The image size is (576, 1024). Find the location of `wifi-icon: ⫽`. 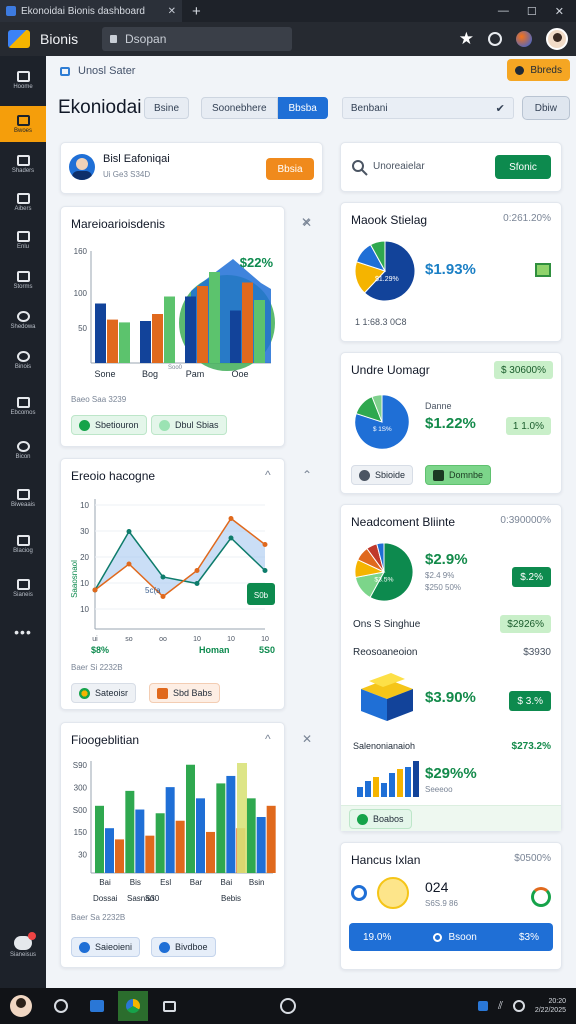

wifi-icon: ⫽ is located at coordinates (500, 1006).